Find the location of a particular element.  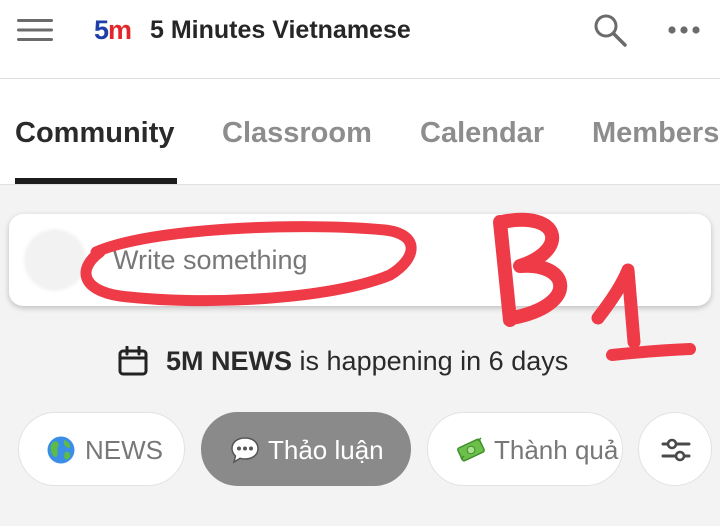

chip-news: NEWS is located at coordinates (101, 449).